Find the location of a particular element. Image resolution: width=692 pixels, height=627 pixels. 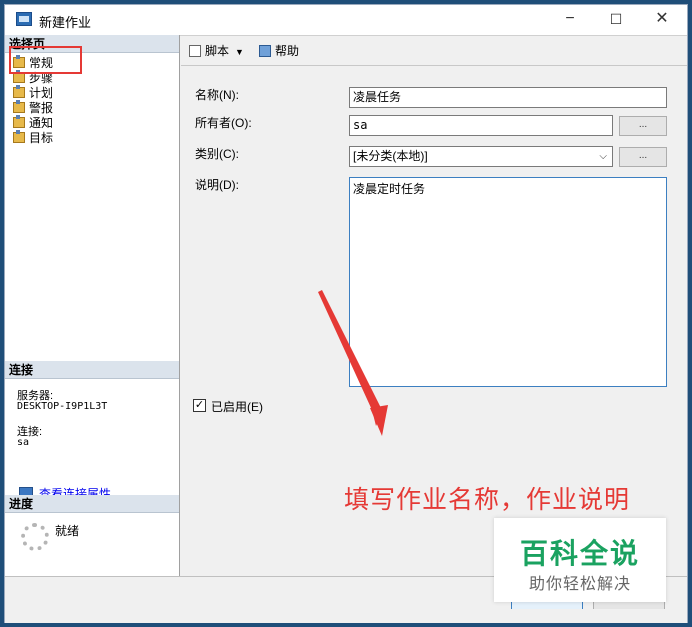

watermark-main: 百科全说 is located at coordinates (579, 553).